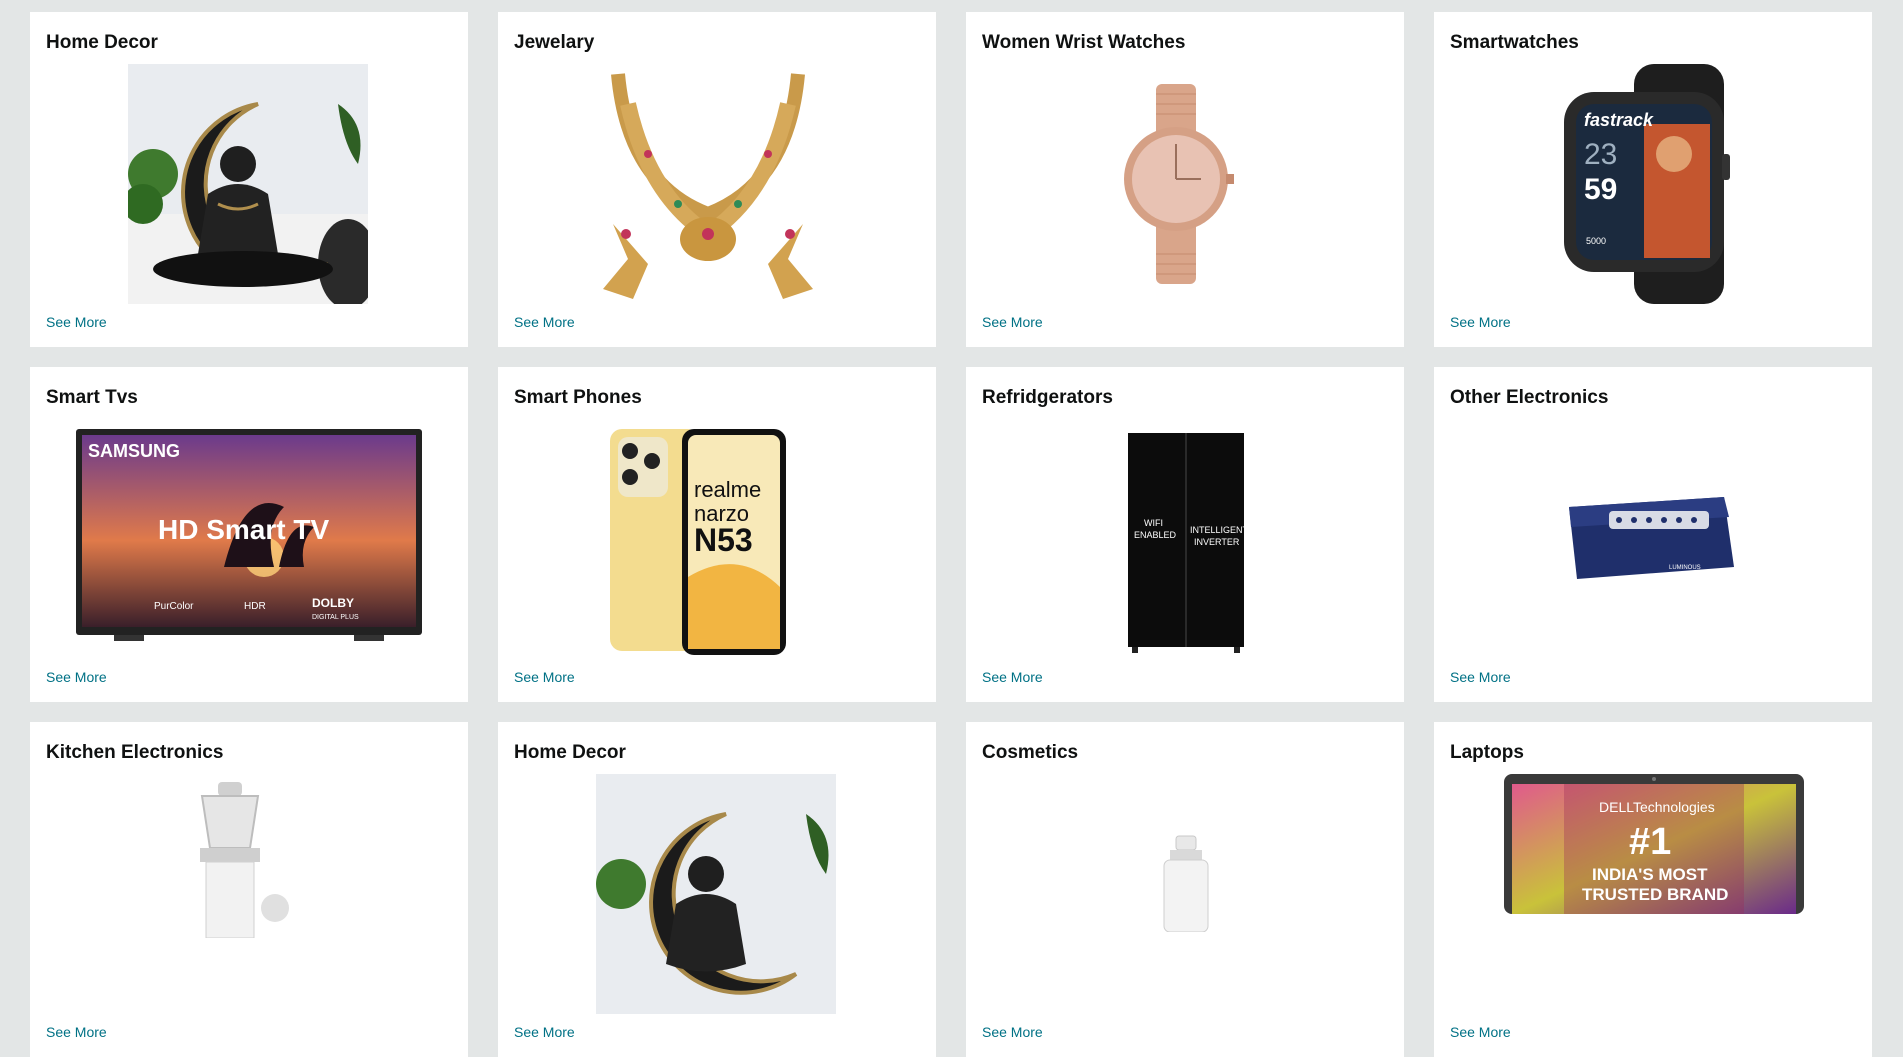 This screenshot has height=1057, width=1903. Describe the element at coordinates (1217, 542) in the screenshot. I see `fridge-right-2: INVERTER` at that location.